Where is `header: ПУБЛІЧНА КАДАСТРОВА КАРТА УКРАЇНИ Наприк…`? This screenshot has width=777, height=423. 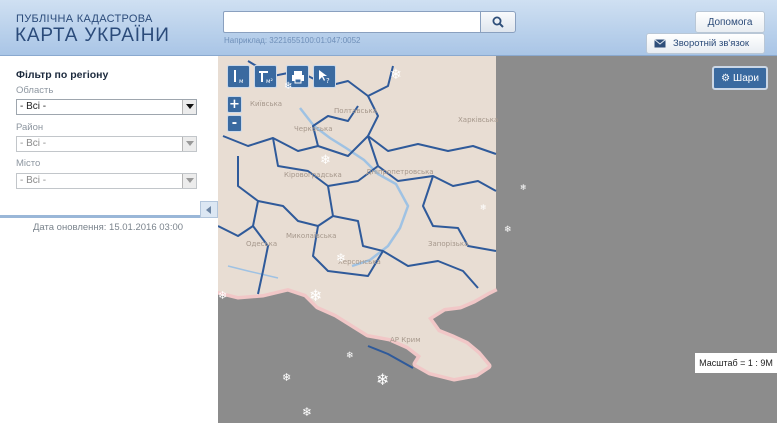 header: ПУБЛІЧНА КАДАСТРОВА КАРТА УКРАЇНИ Наприк… is located at coordinates (388, 28).